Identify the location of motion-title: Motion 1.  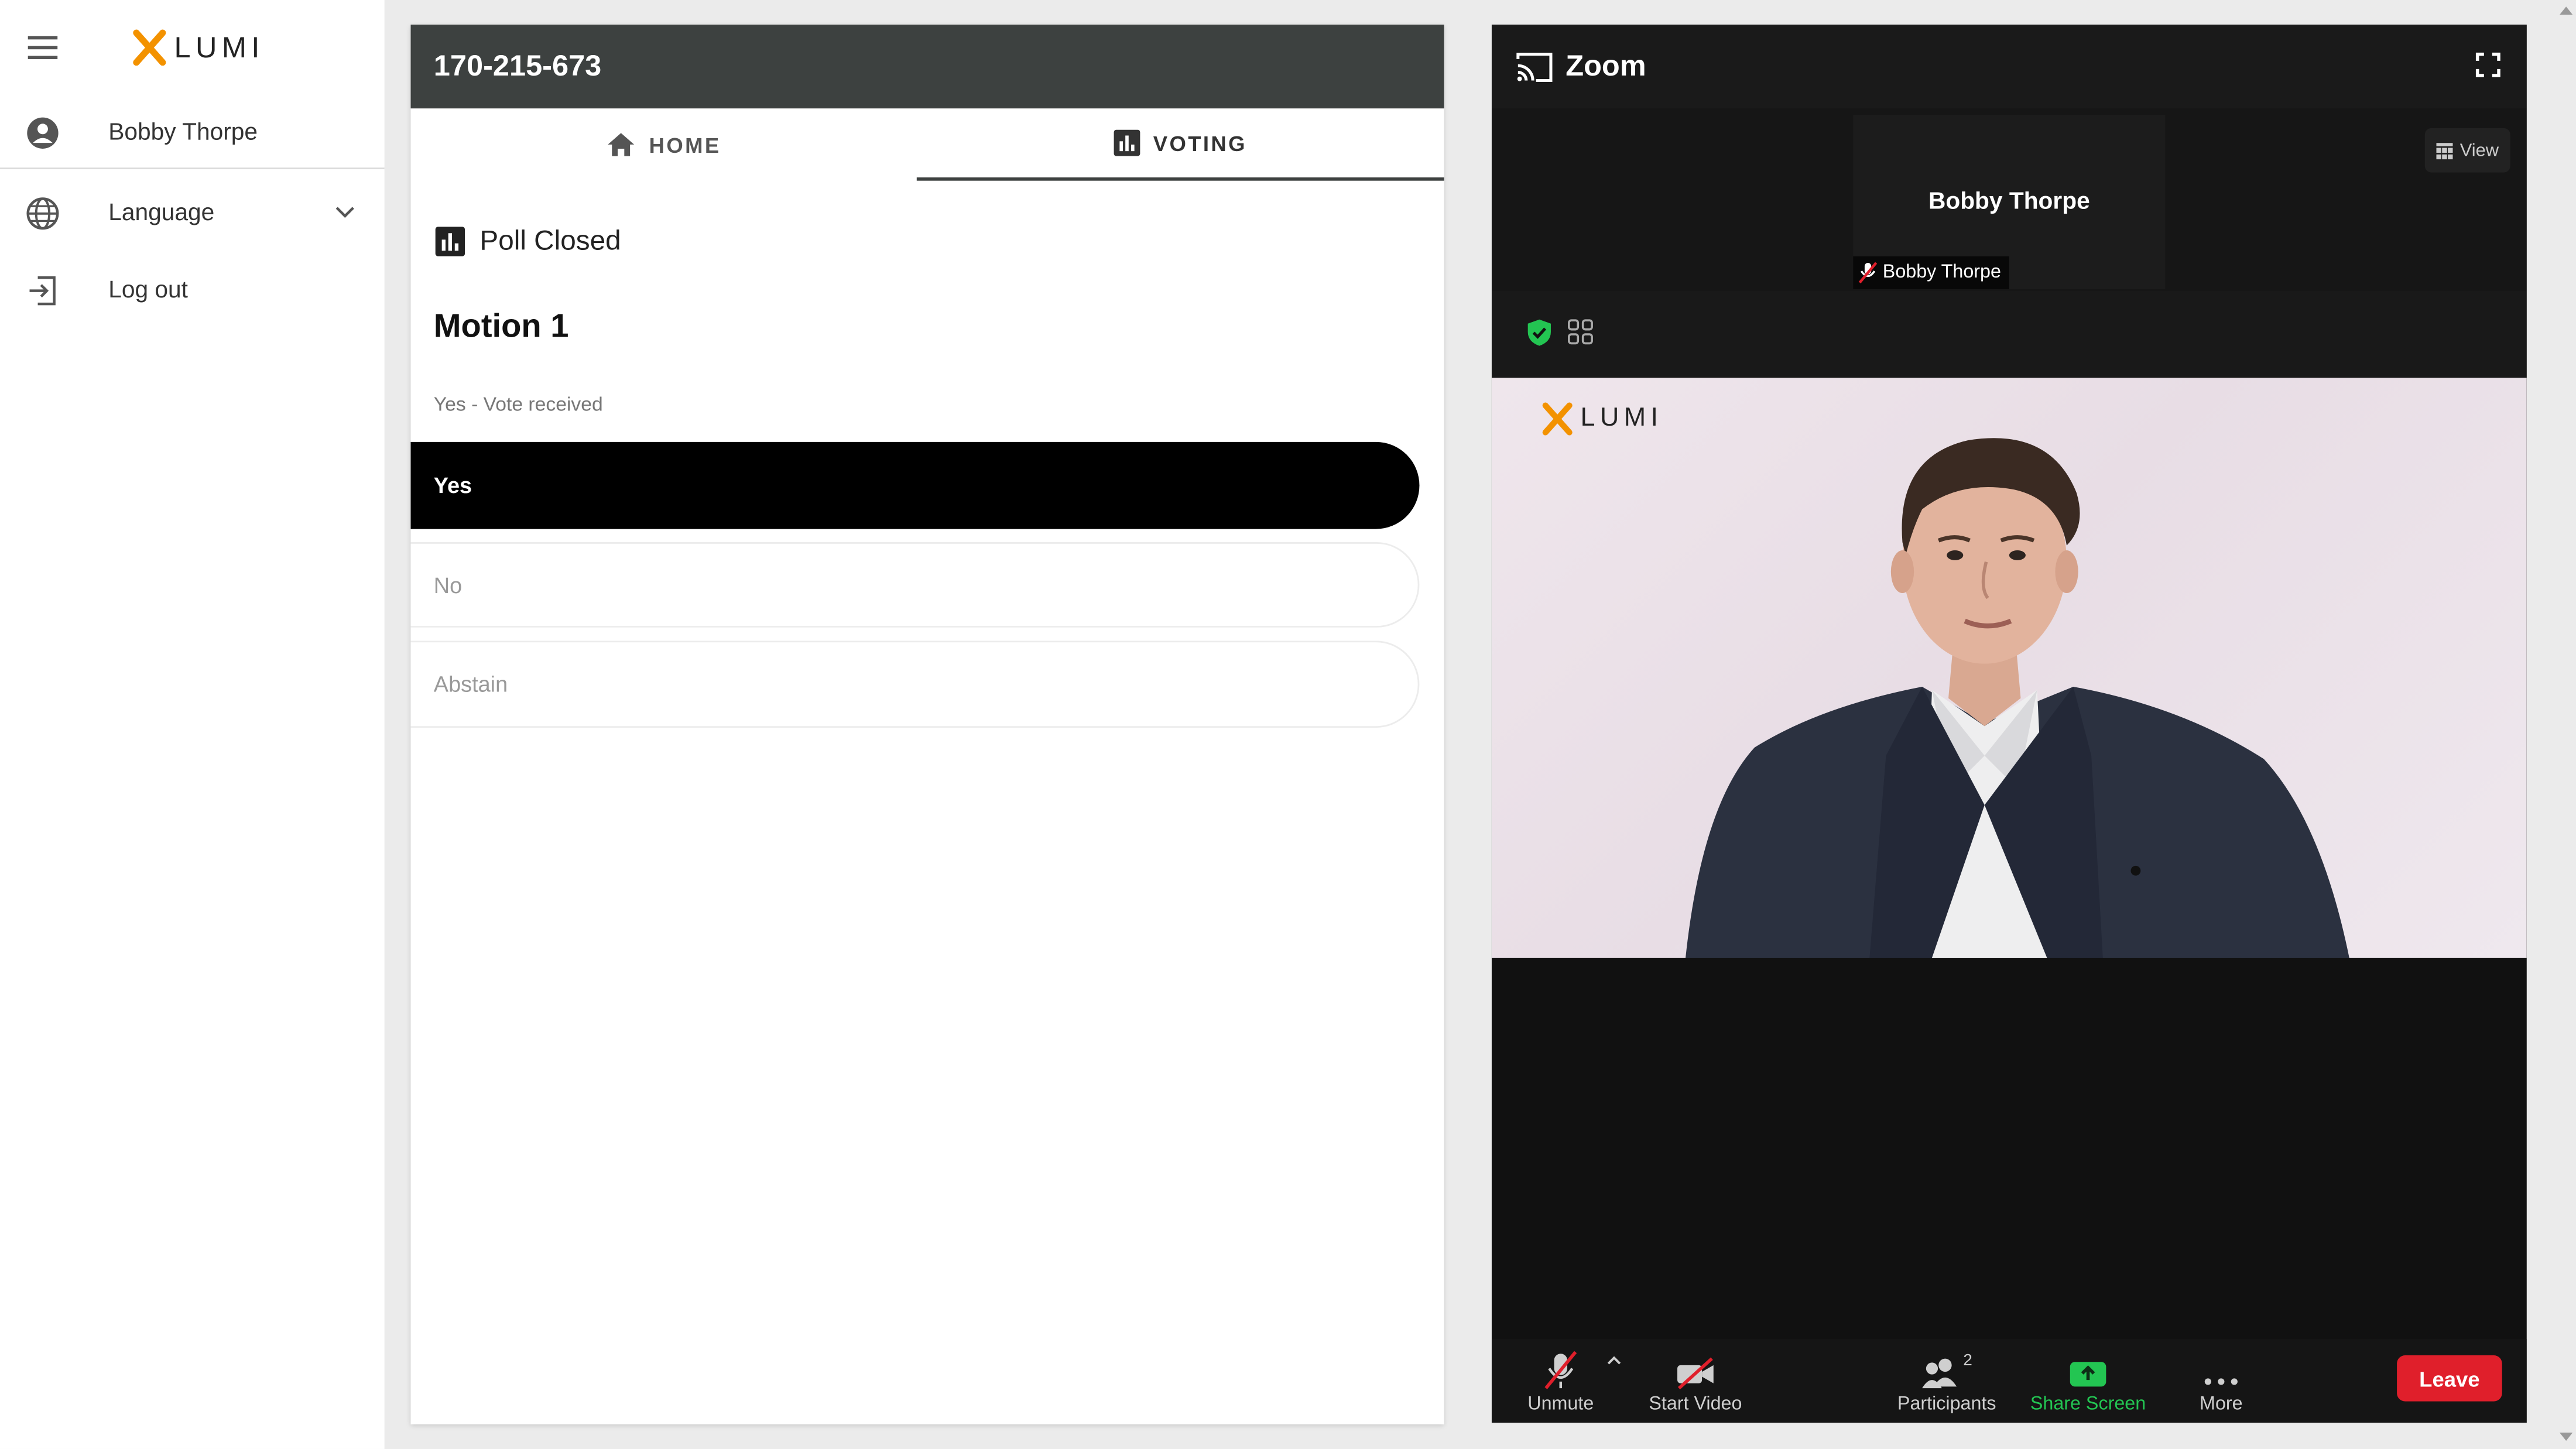
(501, 327).